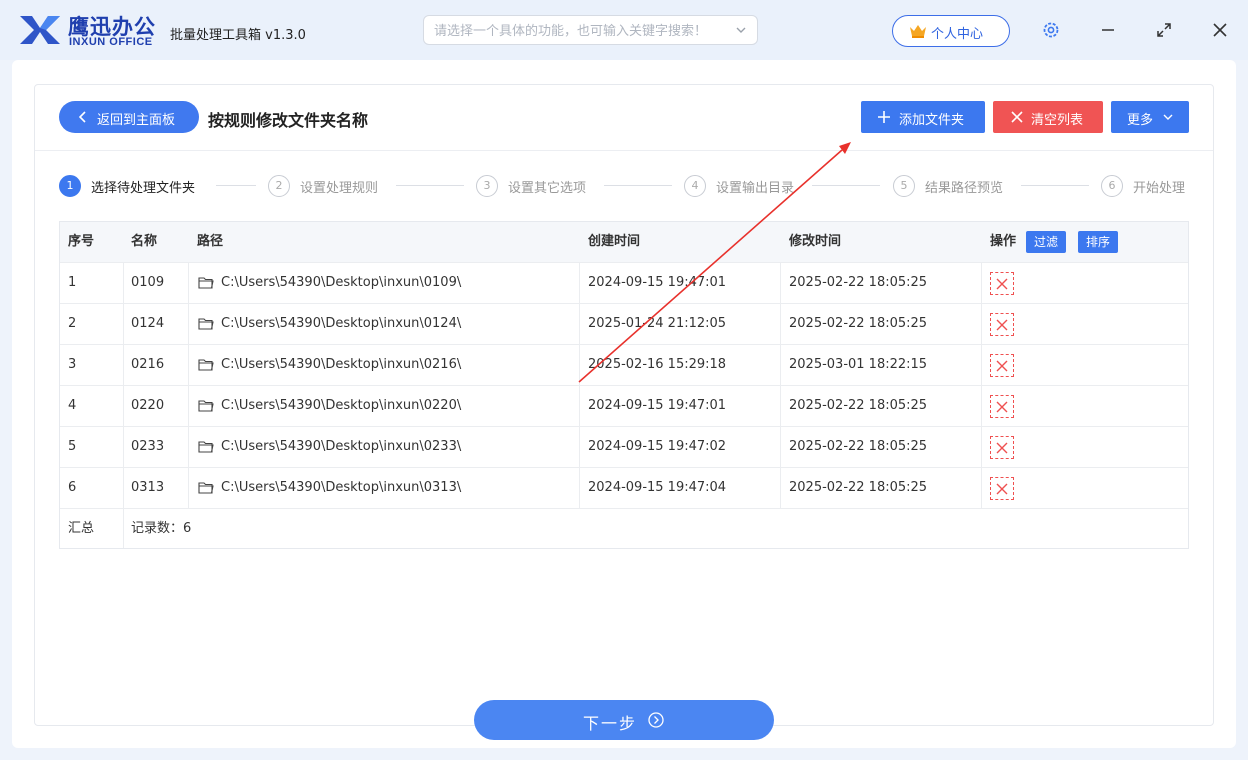 Image resolution: width=1248 pixels, height=760 pixels. What do you see at coordinates (1108, 30) in the screenshot?
I see `minimize-icon` at bounding box center [1108, 30].